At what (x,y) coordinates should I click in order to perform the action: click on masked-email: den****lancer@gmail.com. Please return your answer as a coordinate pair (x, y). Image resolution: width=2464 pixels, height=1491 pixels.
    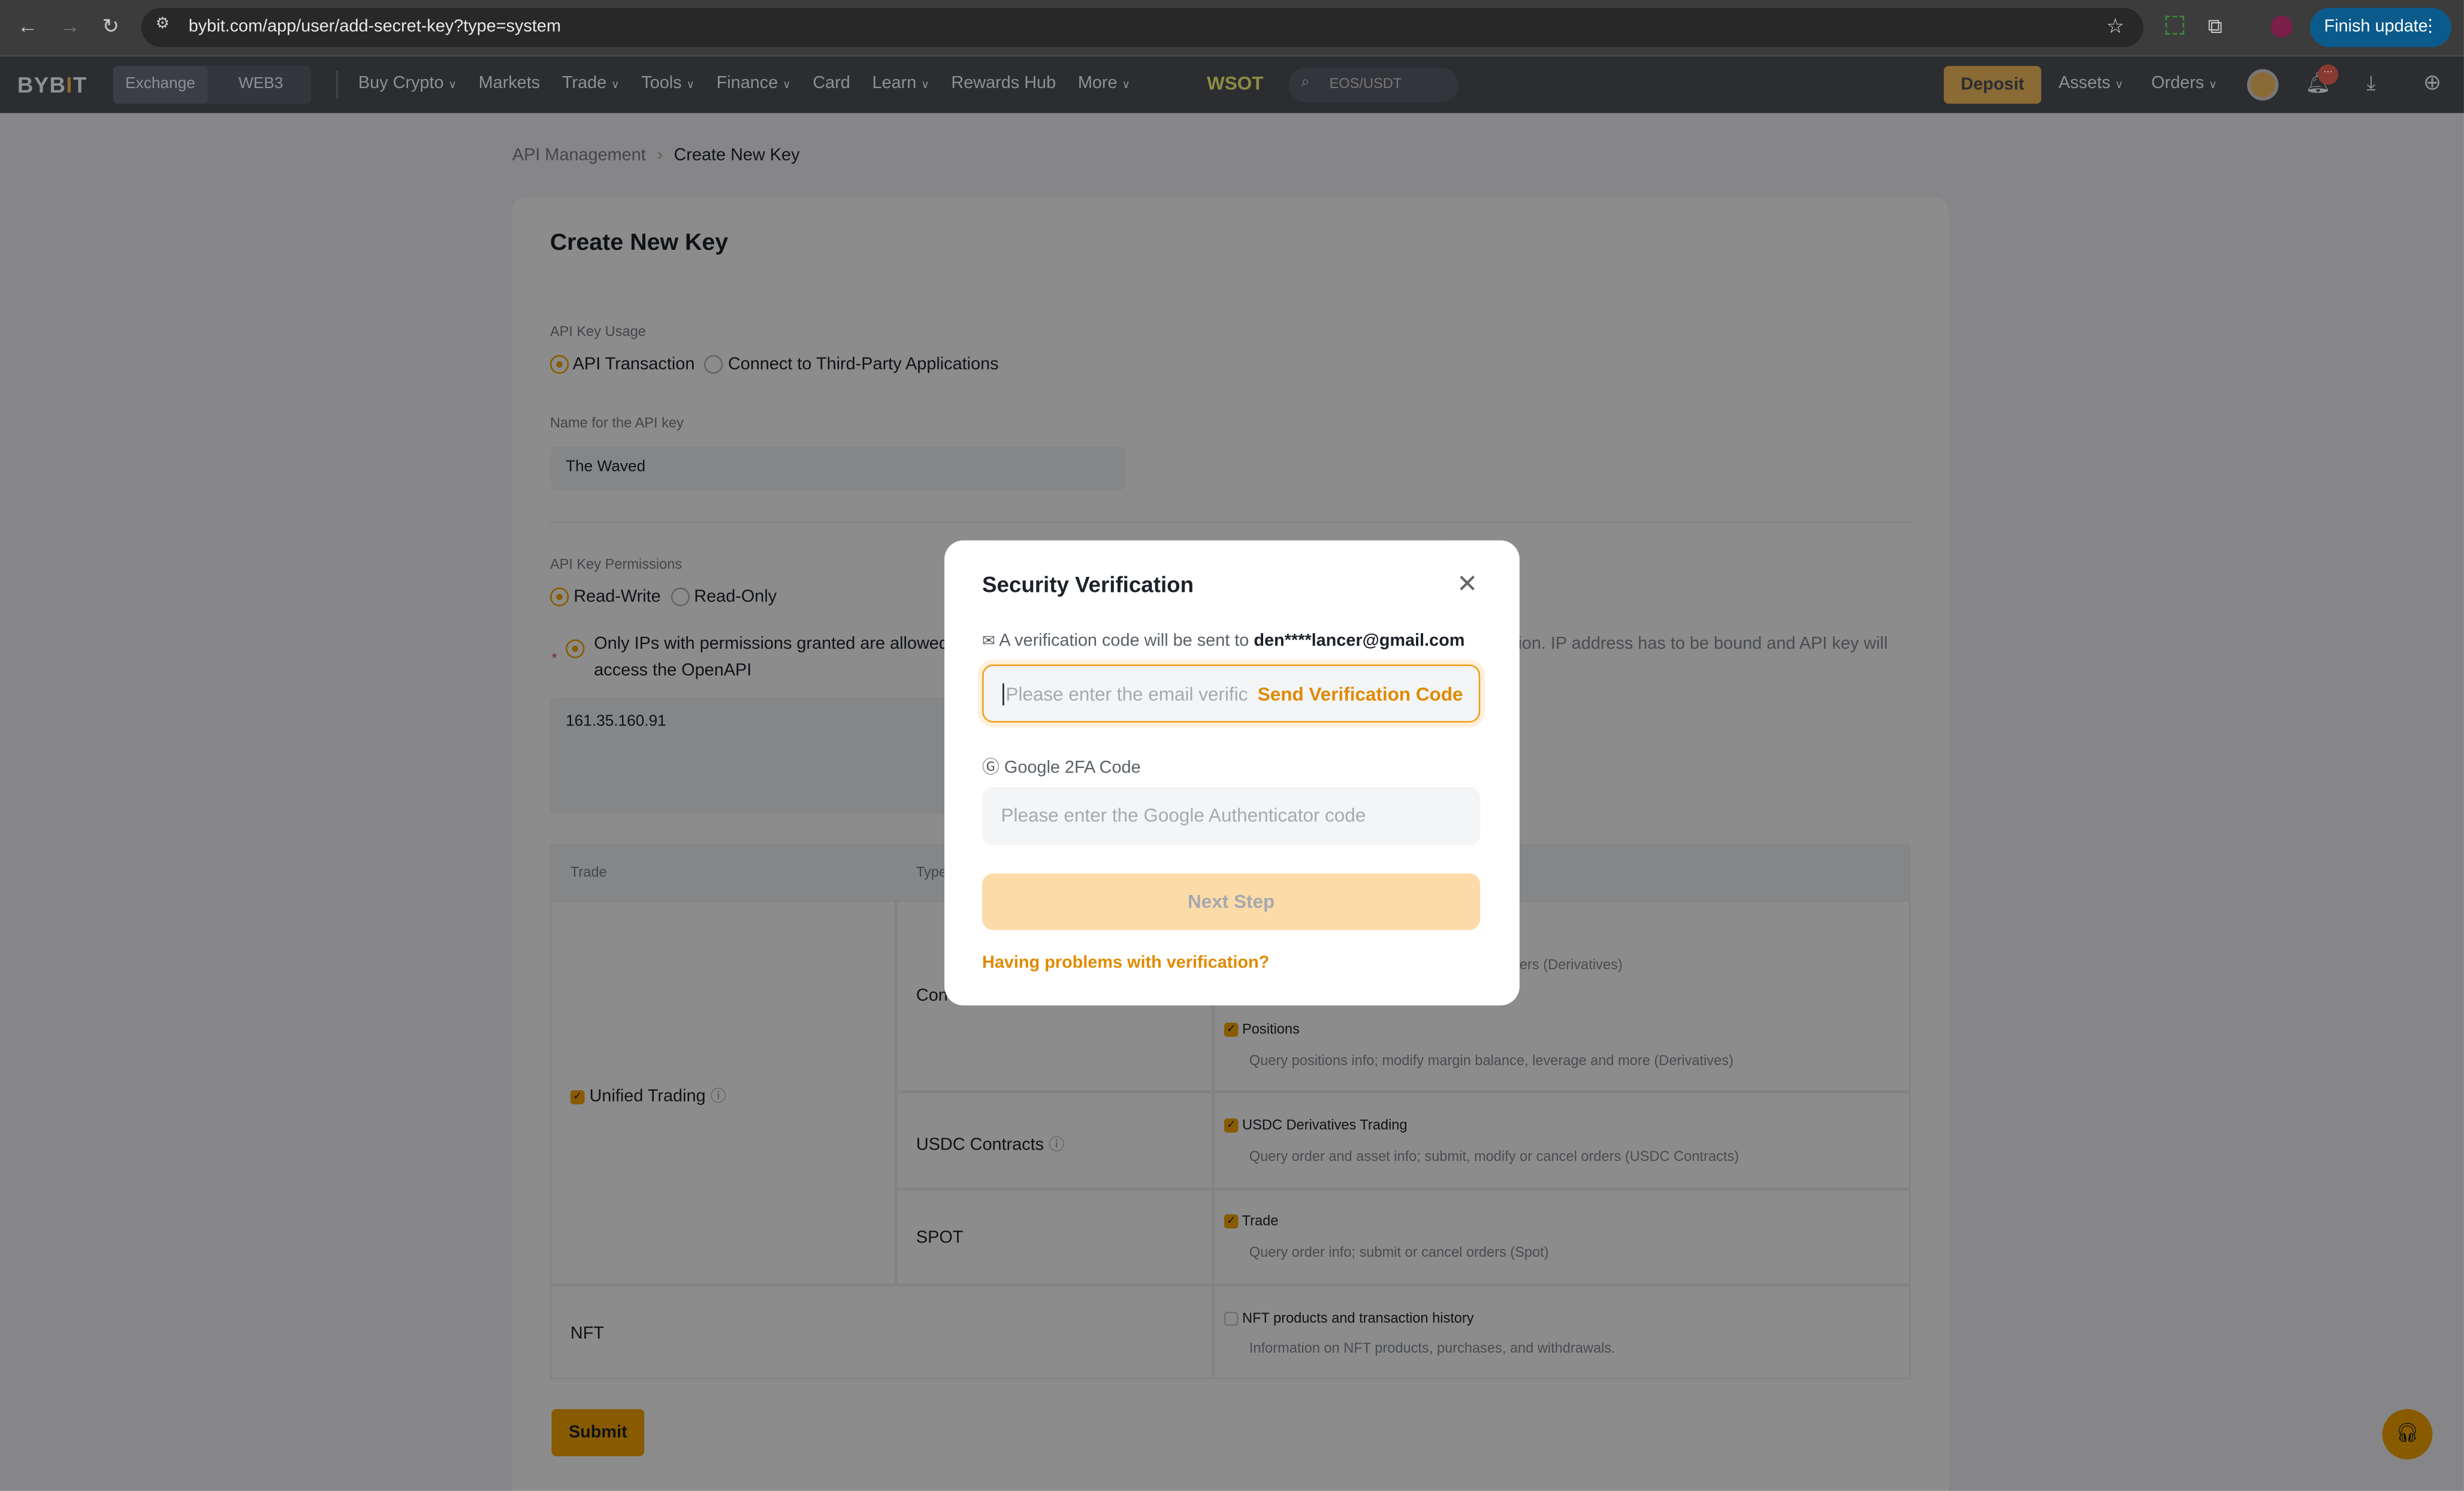
    Looking at the image, I should click on (1359, 641).